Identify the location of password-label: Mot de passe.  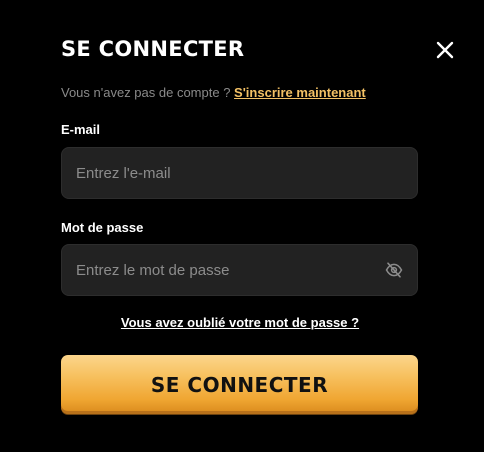
(102, 227).